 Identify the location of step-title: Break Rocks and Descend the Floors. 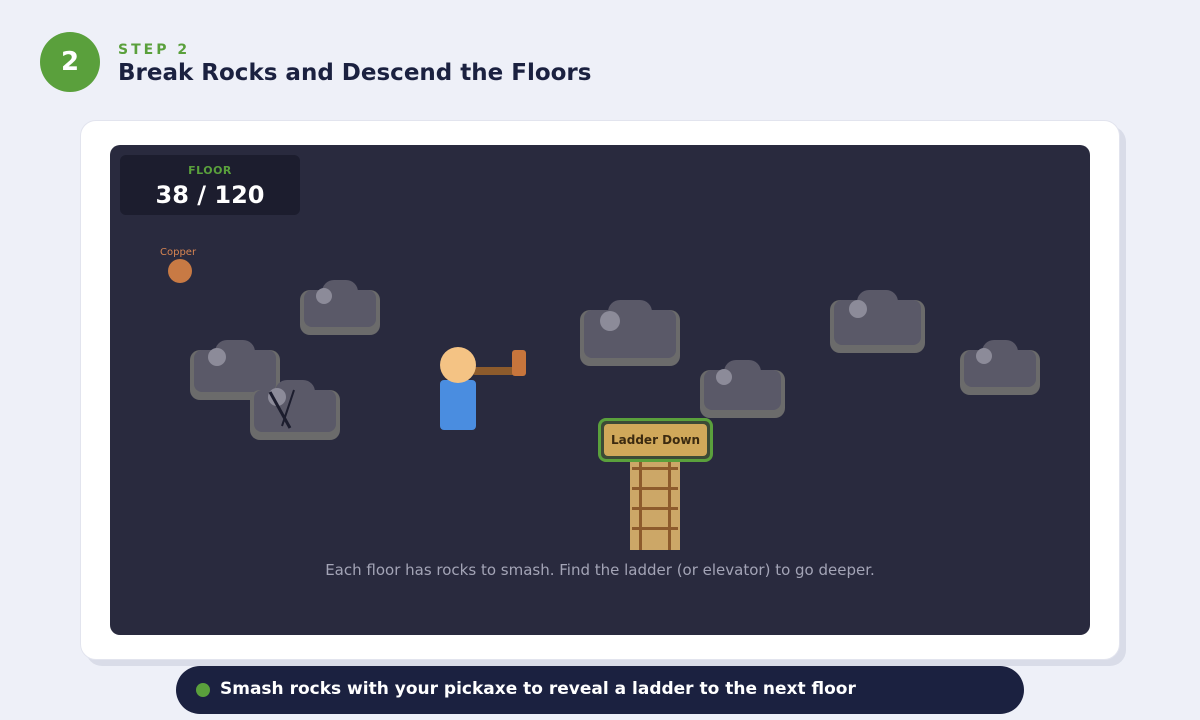
(355, 73).